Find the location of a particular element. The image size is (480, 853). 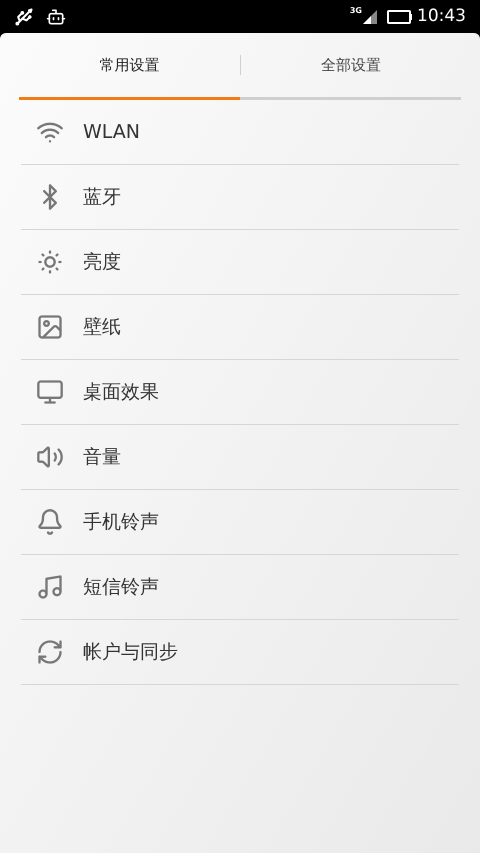

tab: 全部设置 is located at coordinates (350, 65).